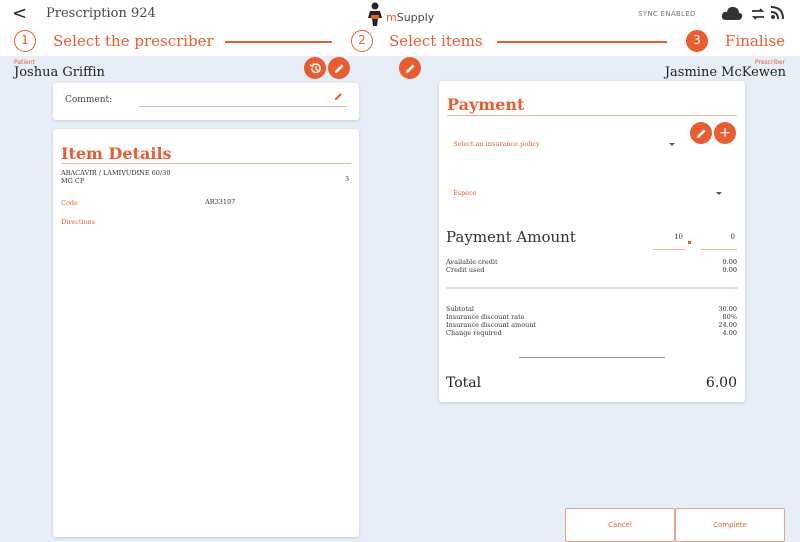 This screenshot has width=800, height=542. I want to click on code-value: AR33197, so click(220, 202).